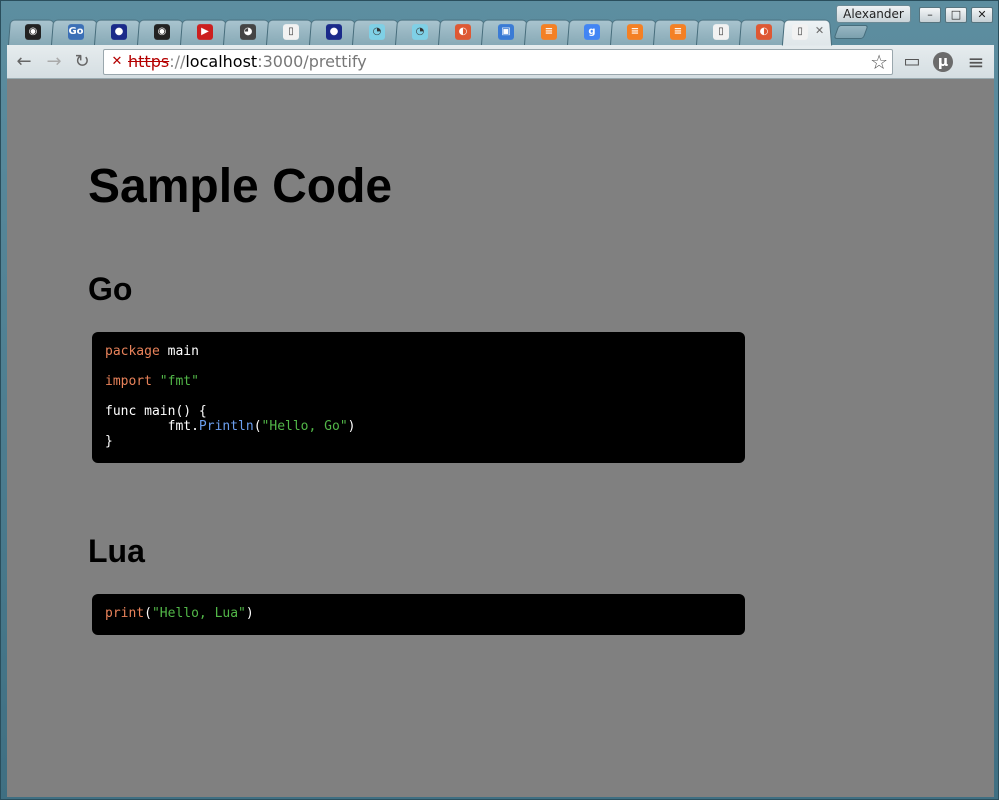 The image size is (999, 800). What do you see at coordinates (943, 62) in the screenshot?
I see `ublock-extension-icon: µ` at bounding box center [943, 62].